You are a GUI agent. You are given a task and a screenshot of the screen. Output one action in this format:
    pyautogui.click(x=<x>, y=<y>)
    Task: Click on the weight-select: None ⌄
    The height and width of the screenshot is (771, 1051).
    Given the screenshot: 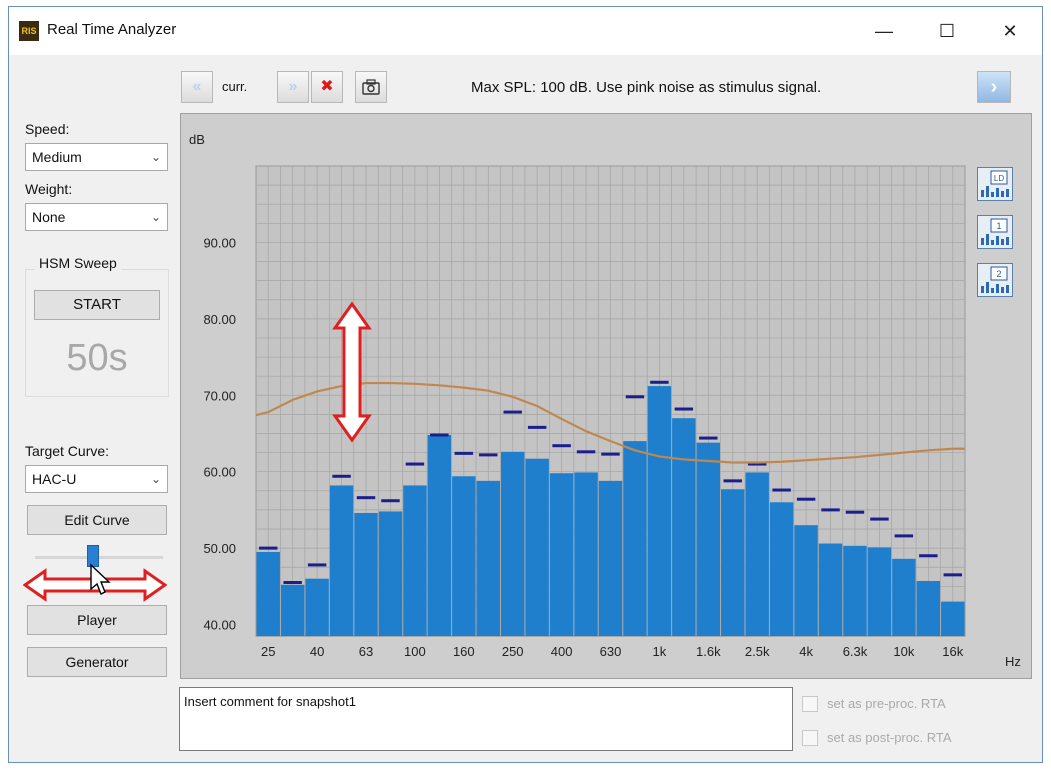 What is the action you would take?
    pyautogui.click(x=96, y=217)
    